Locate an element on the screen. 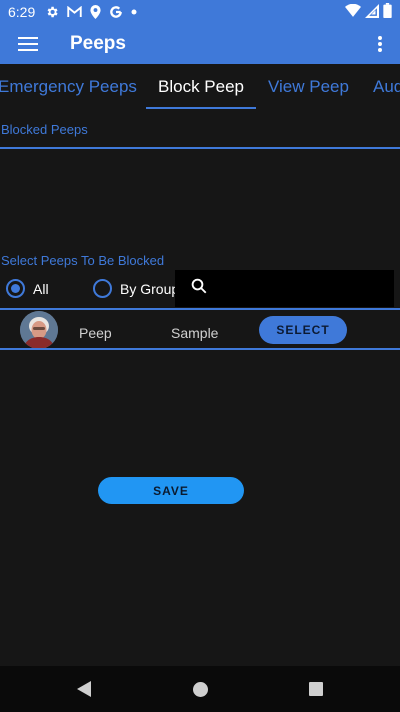  settings-icon is located at coordinates (52, 12).